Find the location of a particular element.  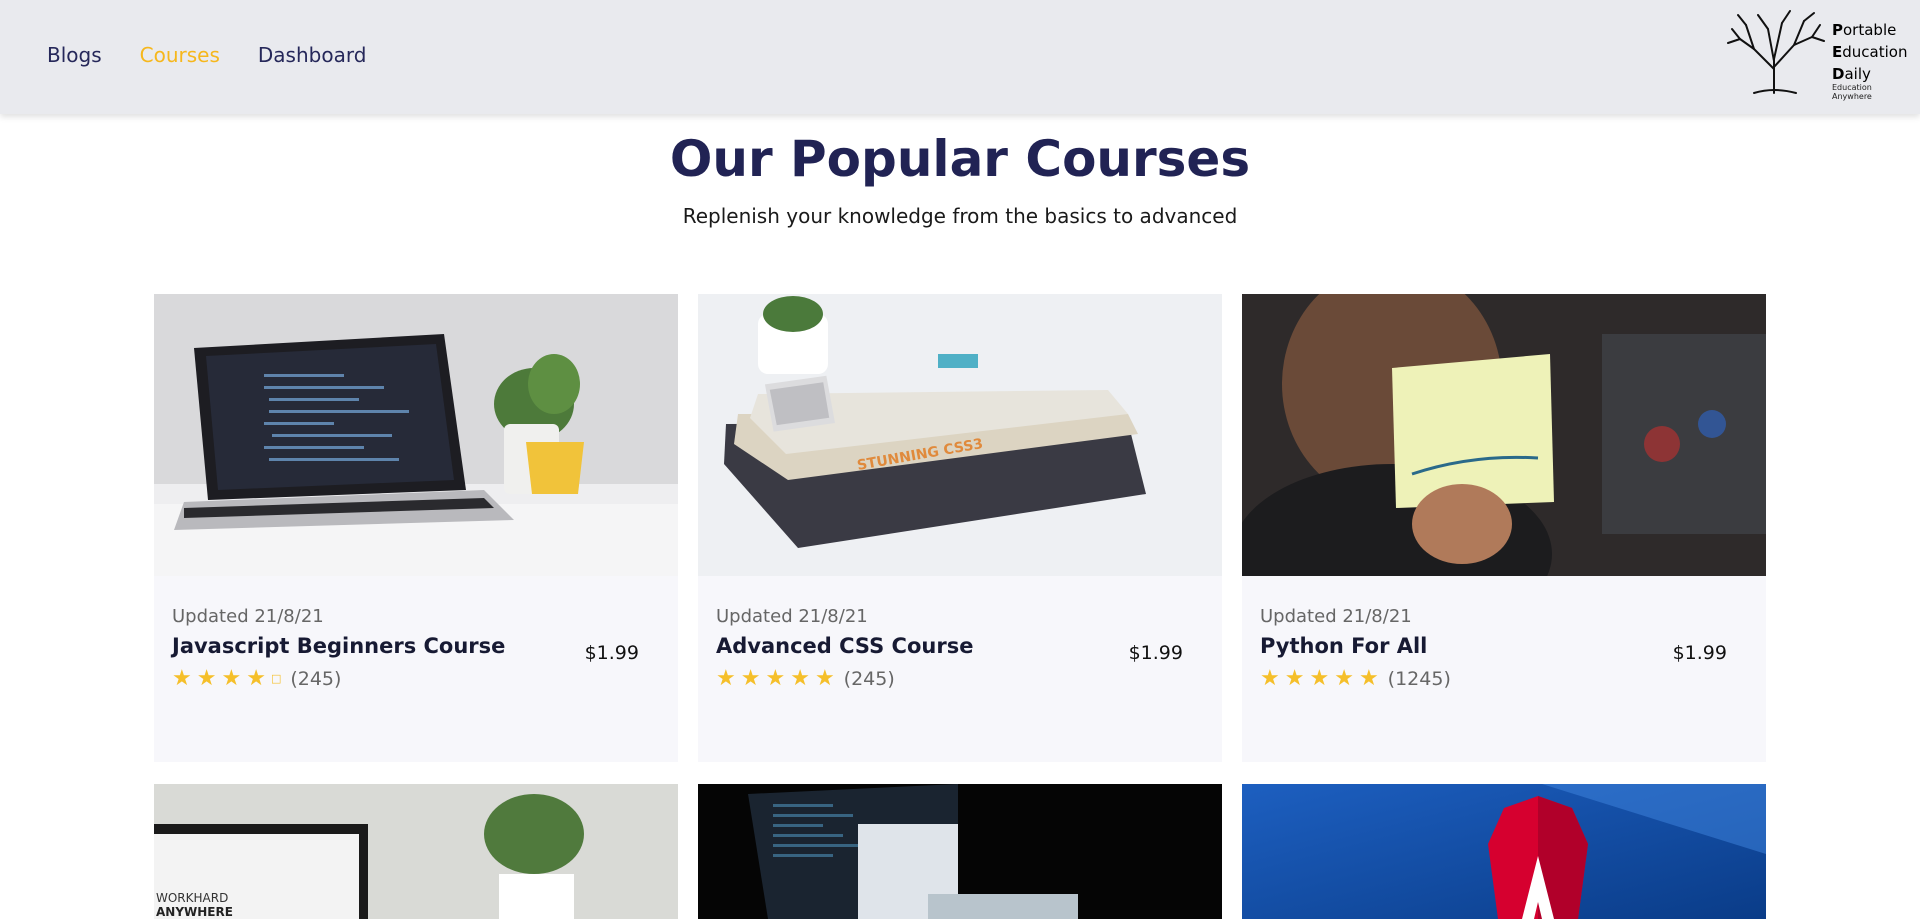

rating: ★ ★ ★ ★ ★ (245) is located at coordinates (805, 678).